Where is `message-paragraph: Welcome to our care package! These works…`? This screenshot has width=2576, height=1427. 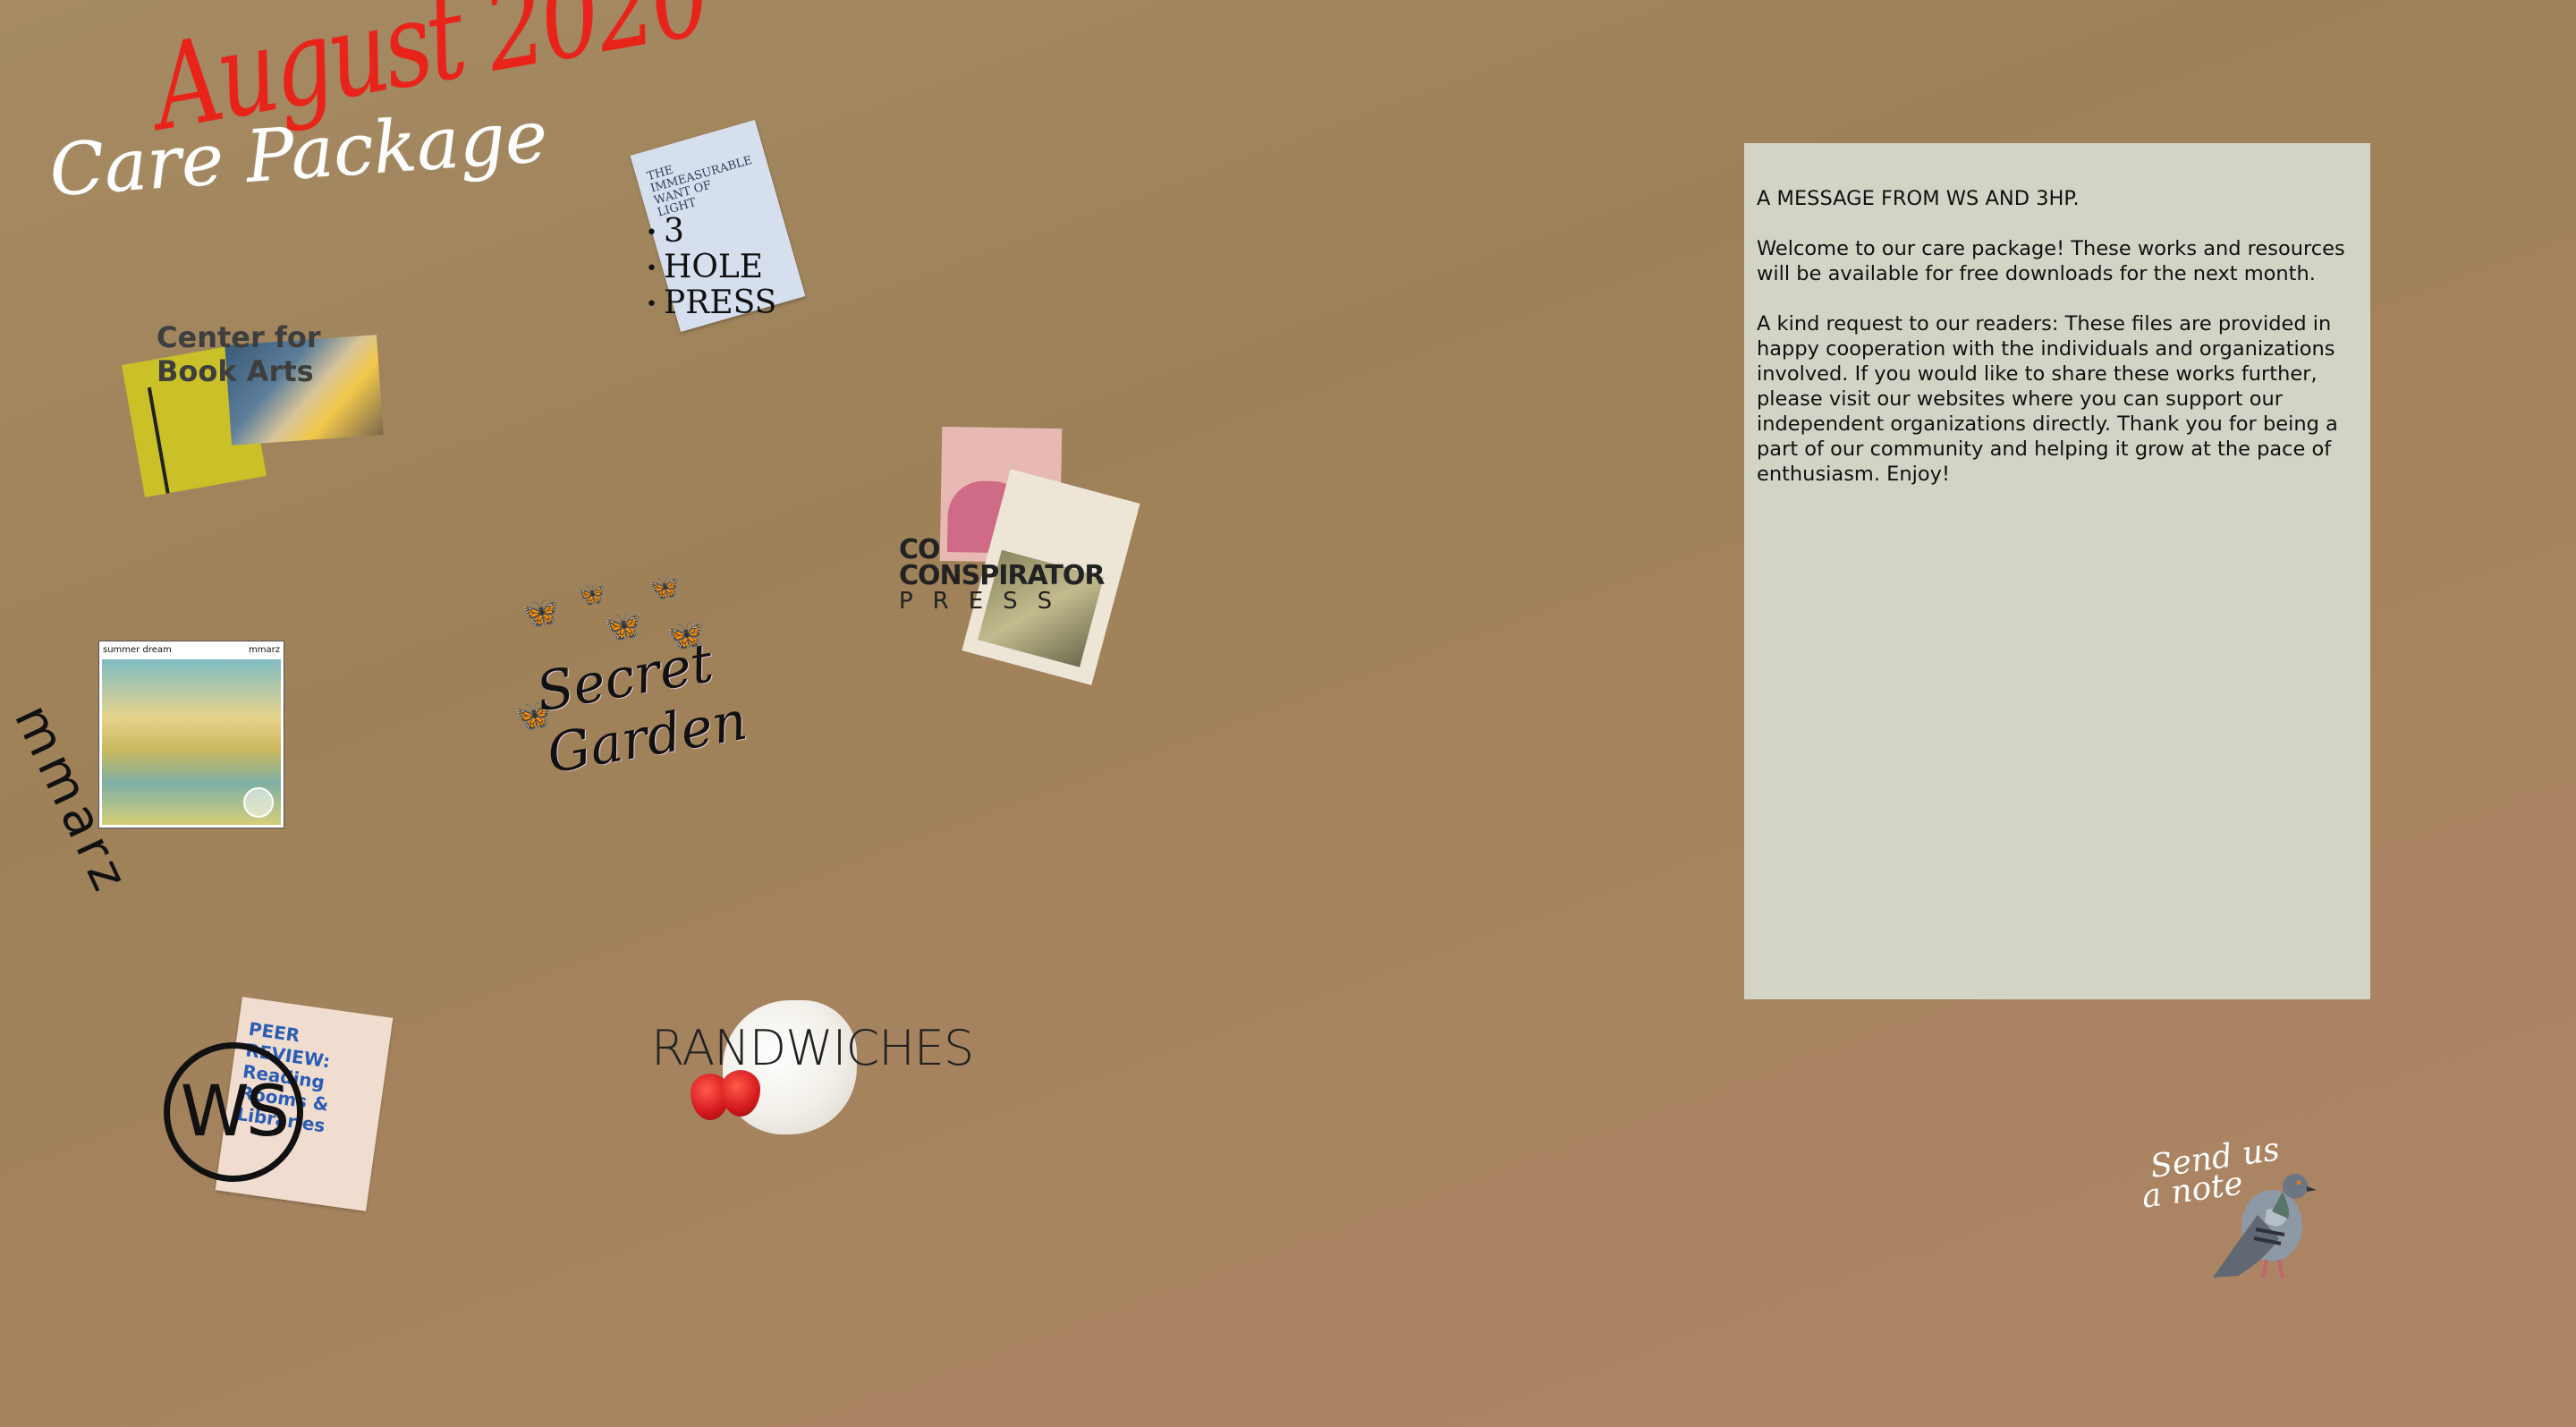
message-paragraph: Welcome to our care package! These works… is located at coordinates (2051, 261).